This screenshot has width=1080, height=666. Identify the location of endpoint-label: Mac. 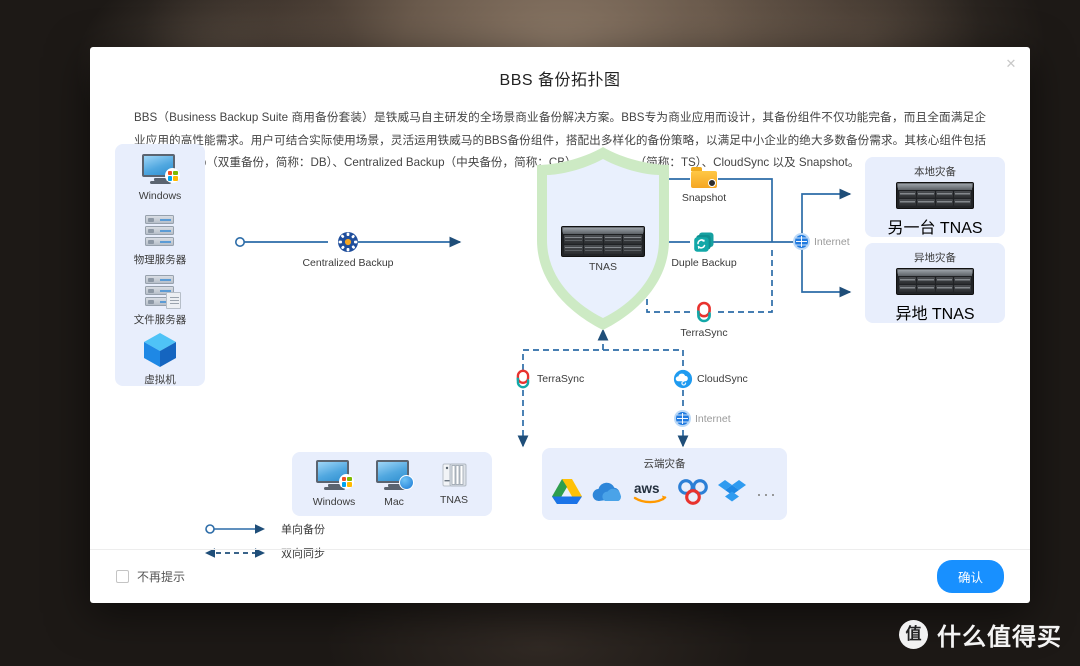
(394, 502).